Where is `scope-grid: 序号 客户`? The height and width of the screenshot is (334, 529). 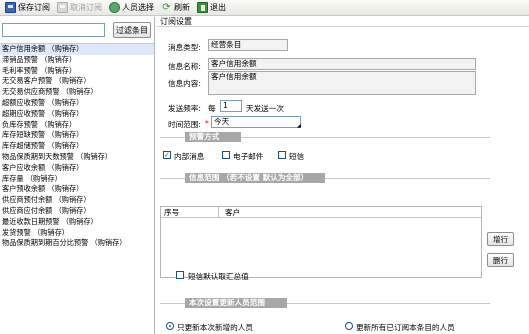 scope-grid: 序号 客户 is located at coordinates (321, 242).